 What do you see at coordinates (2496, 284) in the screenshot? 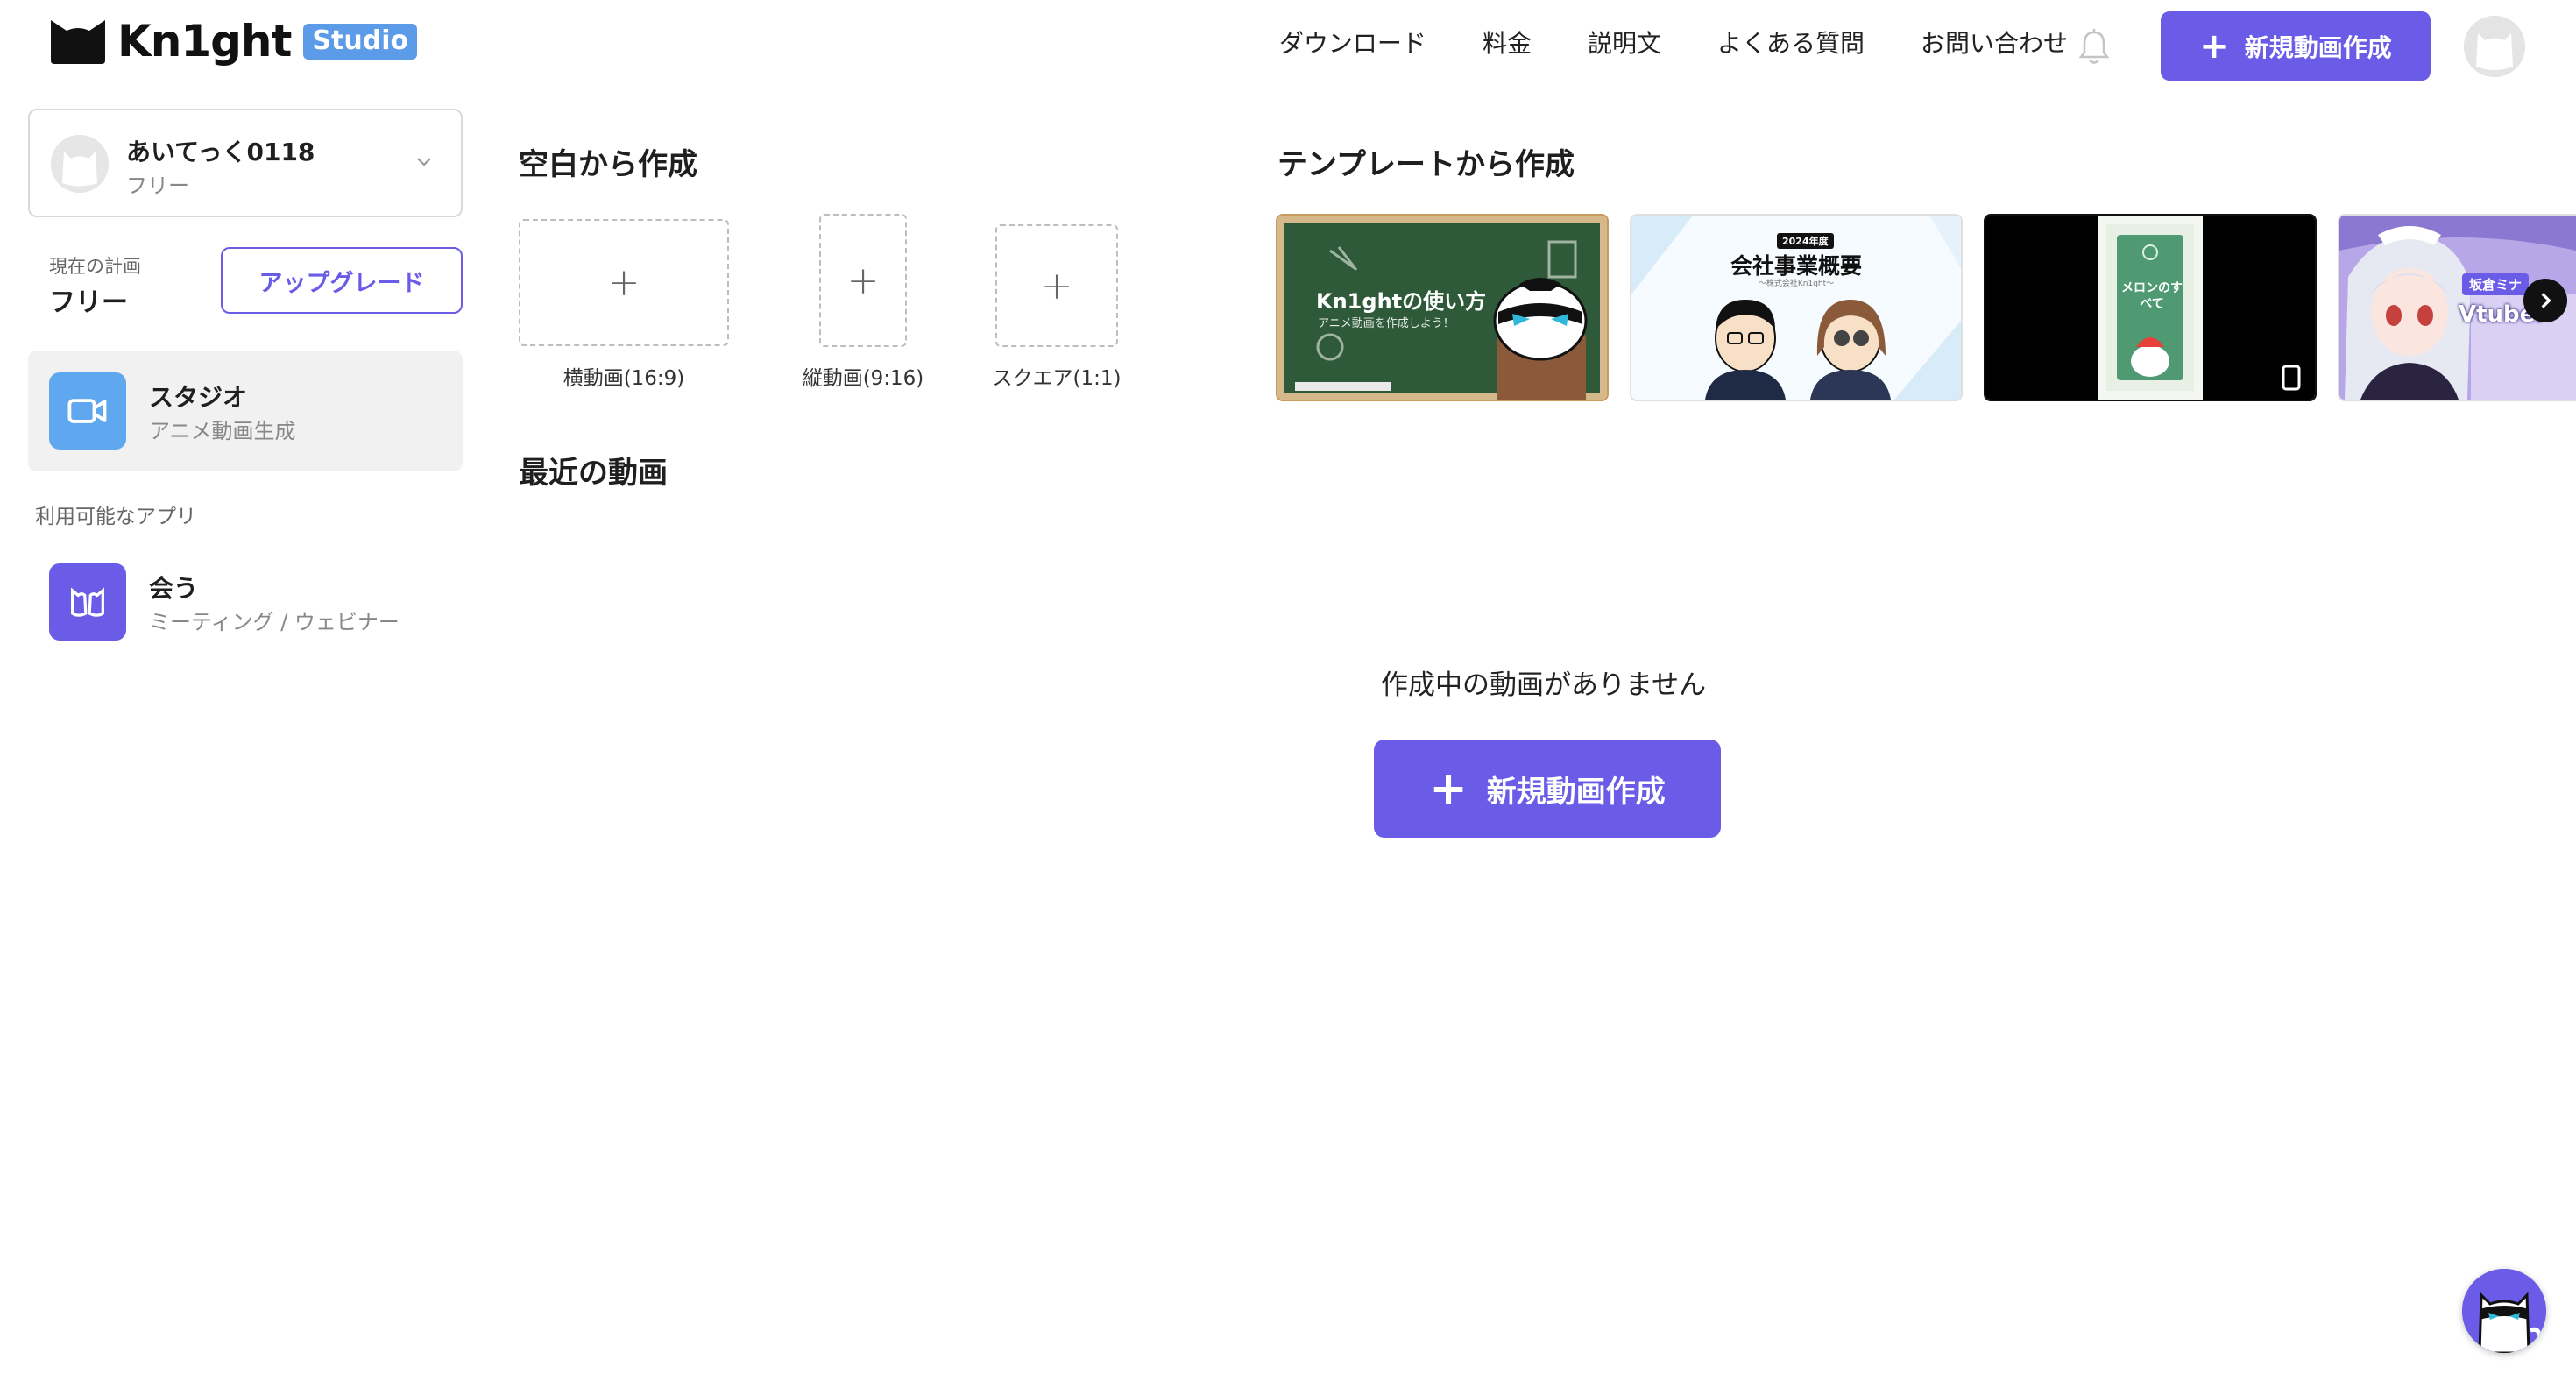
I see `template-vtuber-name: 坂倉ミナ` at bounding box center [2496, 284].